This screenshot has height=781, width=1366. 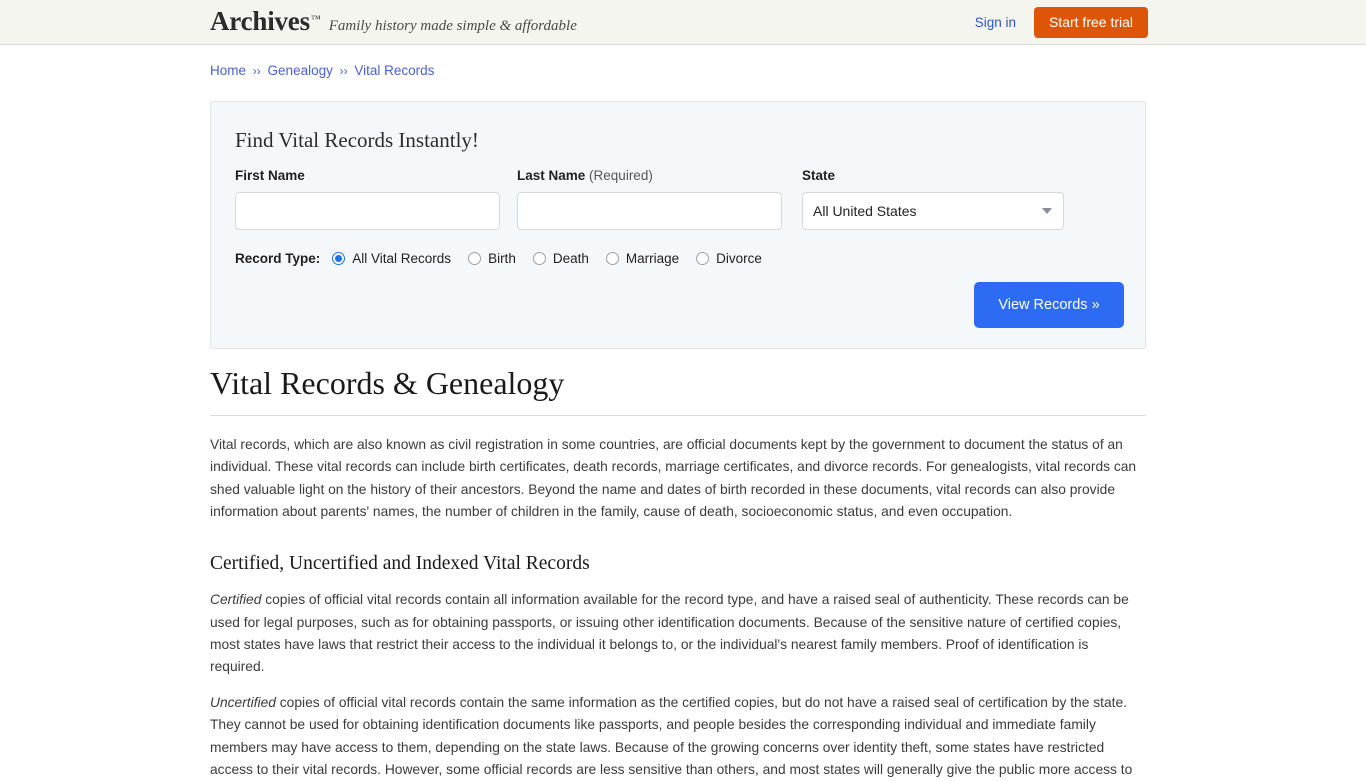 What do you see at coordinates (502, 258) in the screenshot?
I see `radio-label-birth: Birth` at bounding box center [502, 258].